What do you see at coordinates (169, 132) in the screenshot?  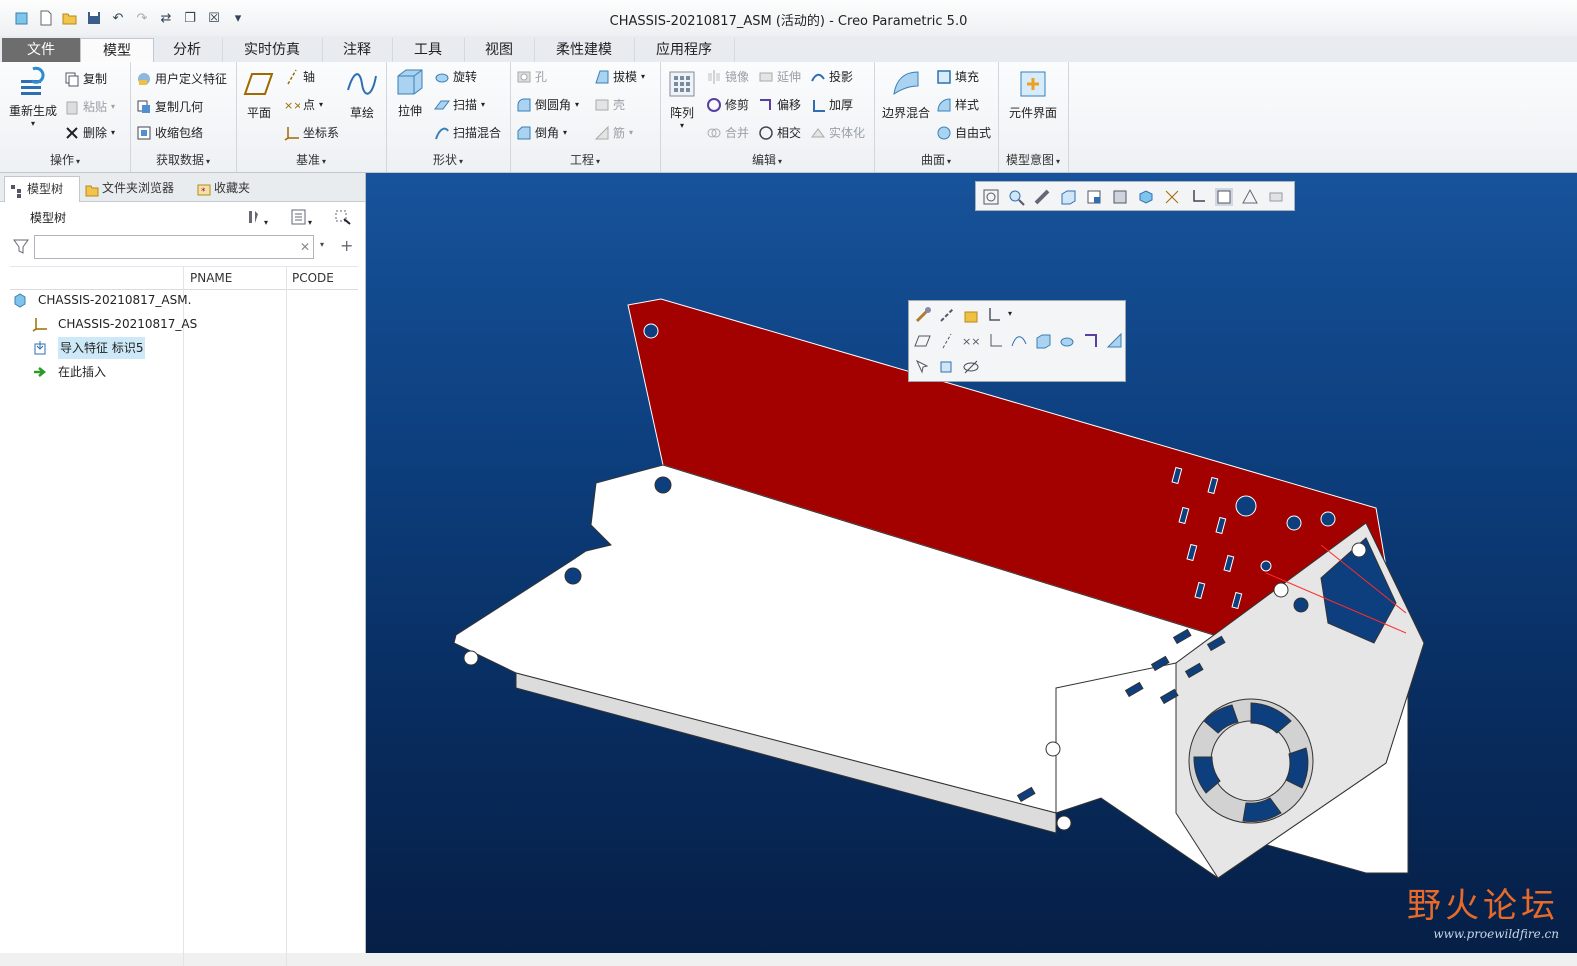 I see `shrinkwrap-button: 收缩包络` at bounding box center [169, 132].